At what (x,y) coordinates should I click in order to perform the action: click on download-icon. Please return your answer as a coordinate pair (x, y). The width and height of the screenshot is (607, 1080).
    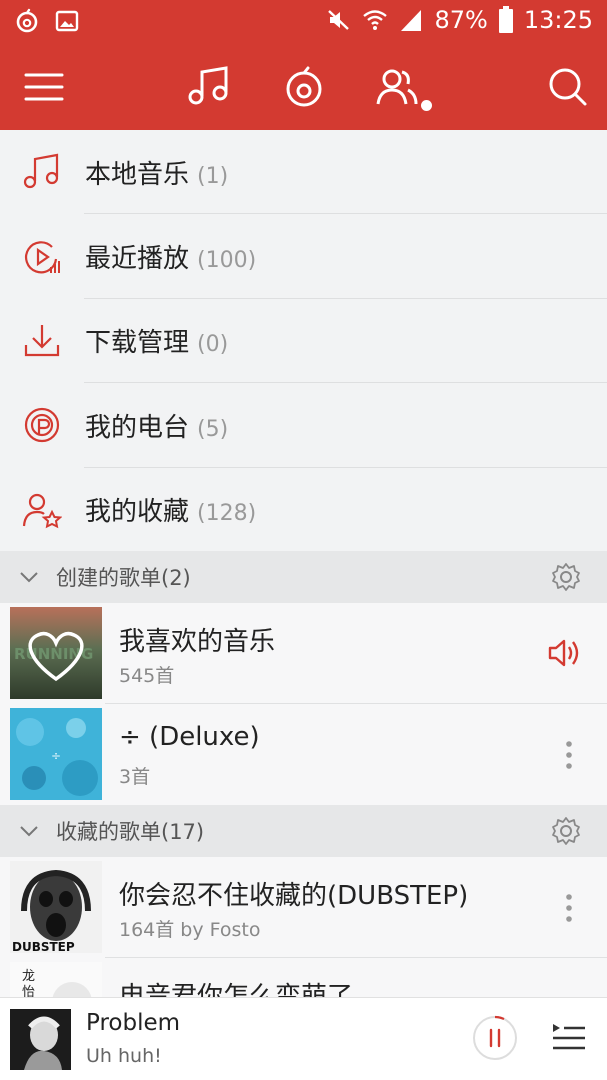
    Looking at the image, I should click on (42, 340).